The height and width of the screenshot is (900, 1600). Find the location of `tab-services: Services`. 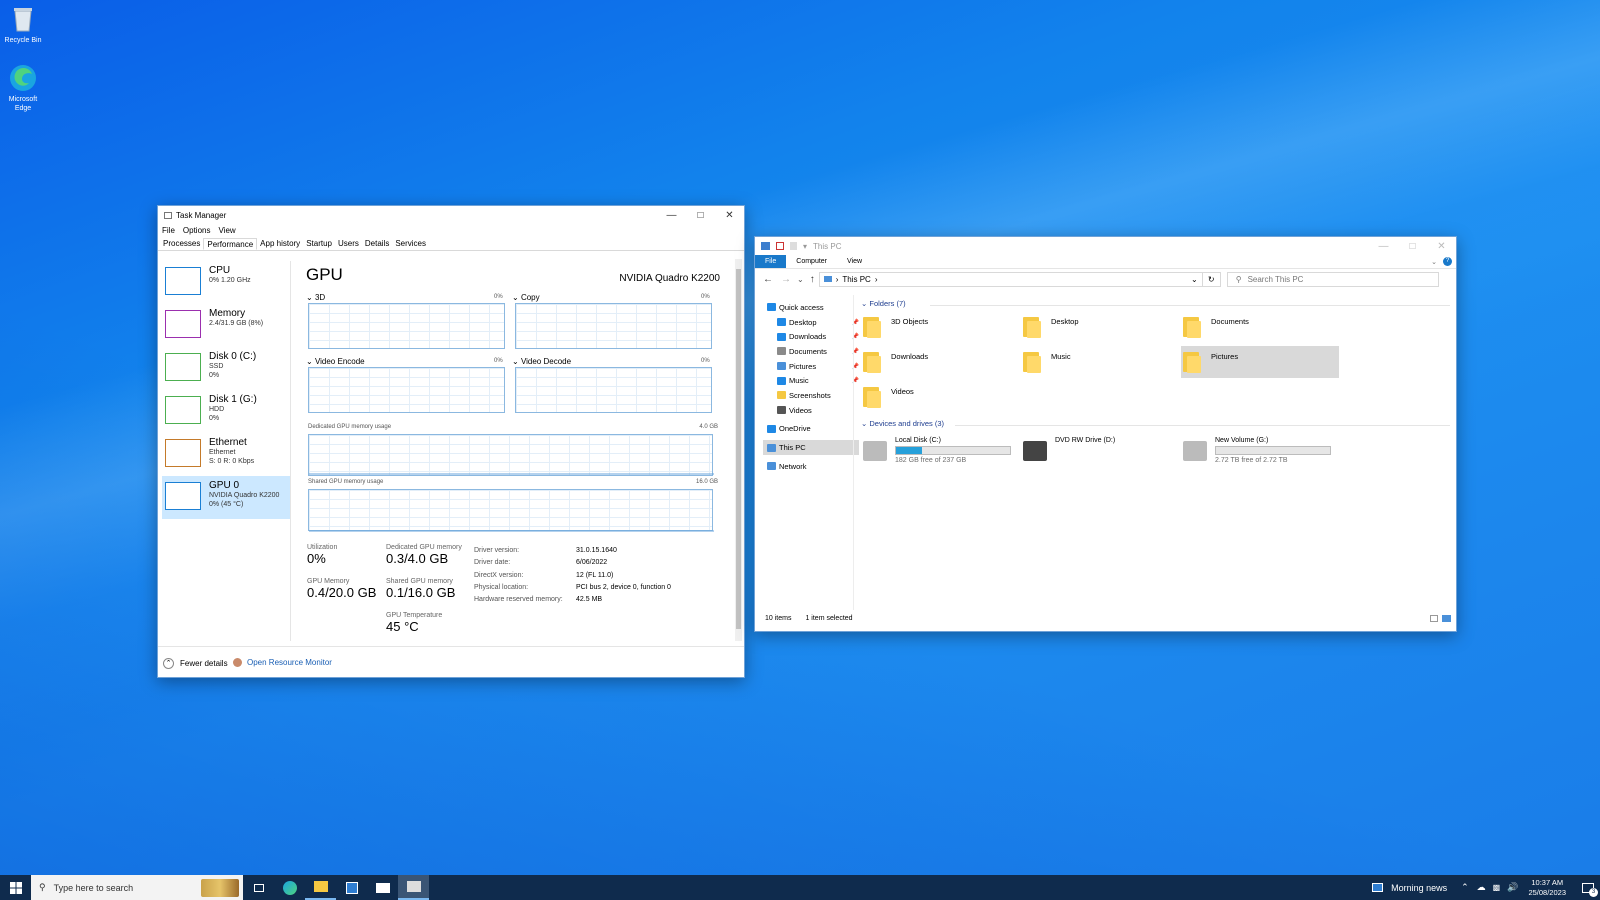

tab-services: Services is located at coordinates (410, 244).